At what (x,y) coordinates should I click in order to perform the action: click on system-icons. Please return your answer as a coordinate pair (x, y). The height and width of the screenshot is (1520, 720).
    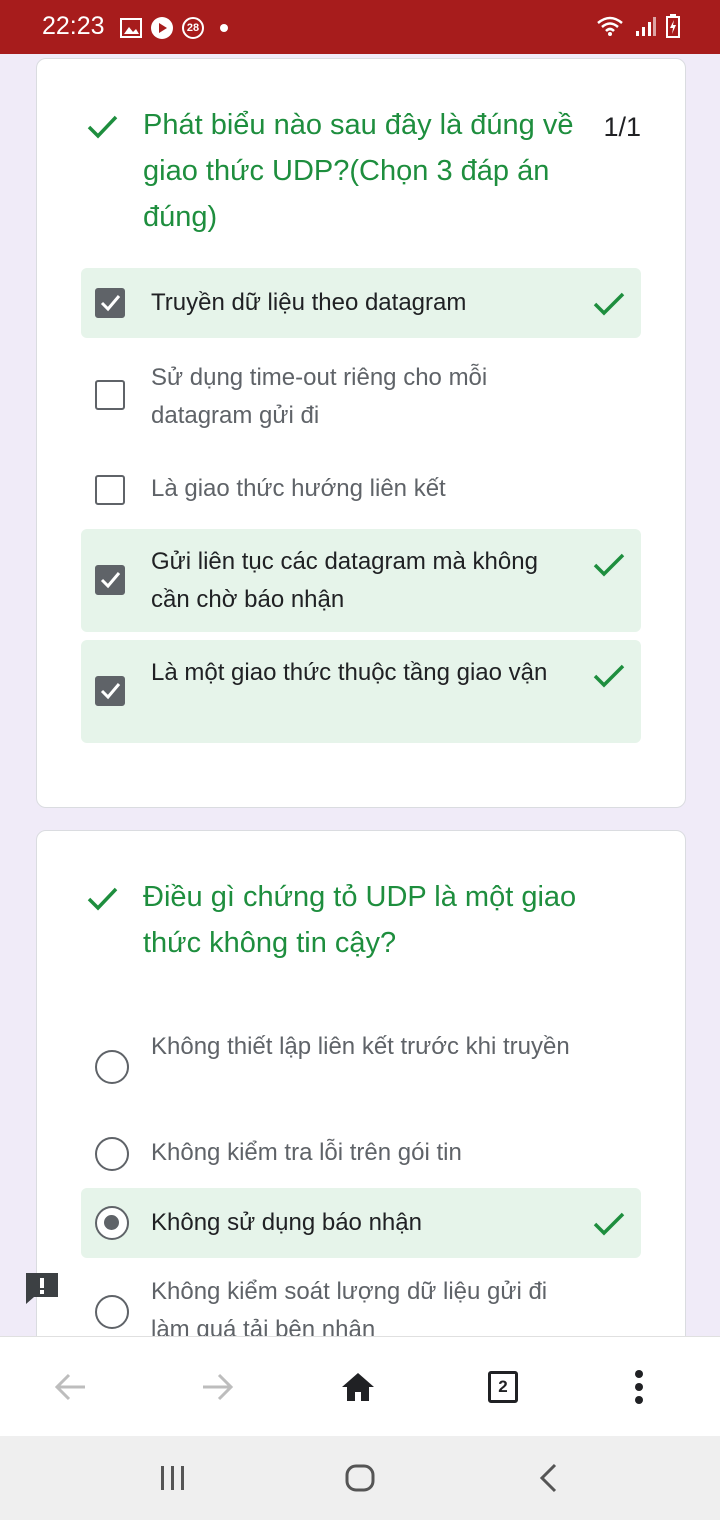
    Looking at the image, I should click on (638, 26).